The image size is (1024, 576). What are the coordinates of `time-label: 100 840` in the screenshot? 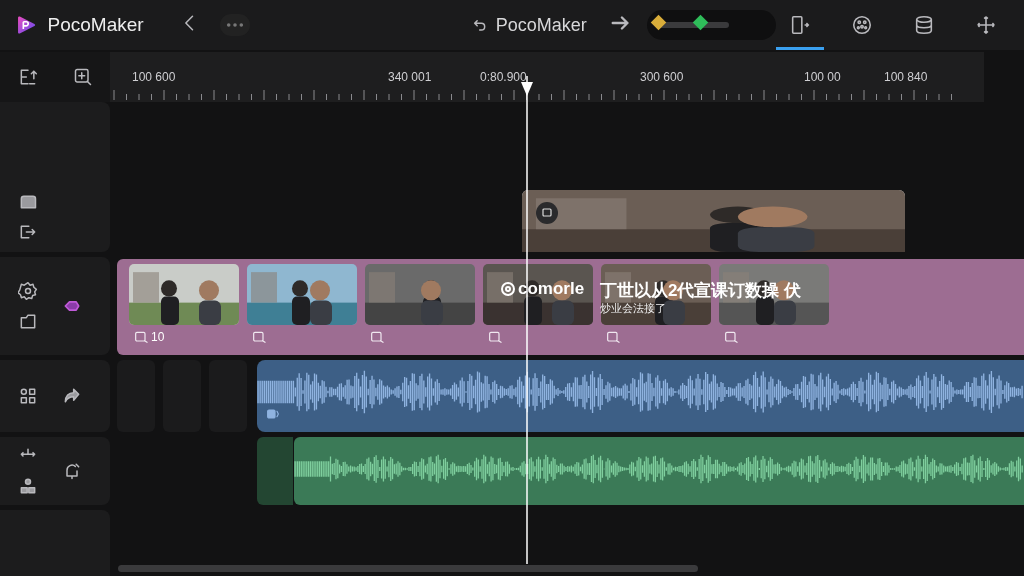 It's located at (906, 77).